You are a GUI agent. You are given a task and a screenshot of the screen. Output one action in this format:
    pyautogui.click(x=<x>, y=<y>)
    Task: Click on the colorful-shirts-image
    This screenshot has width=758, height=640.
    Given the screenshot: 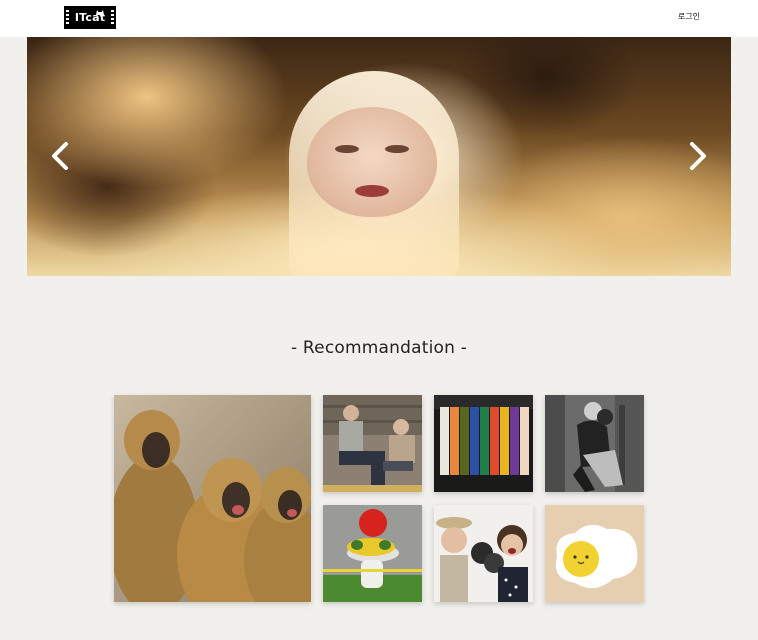 What is the action you would take?
    pyautogui.click(x=483, y=443)
    